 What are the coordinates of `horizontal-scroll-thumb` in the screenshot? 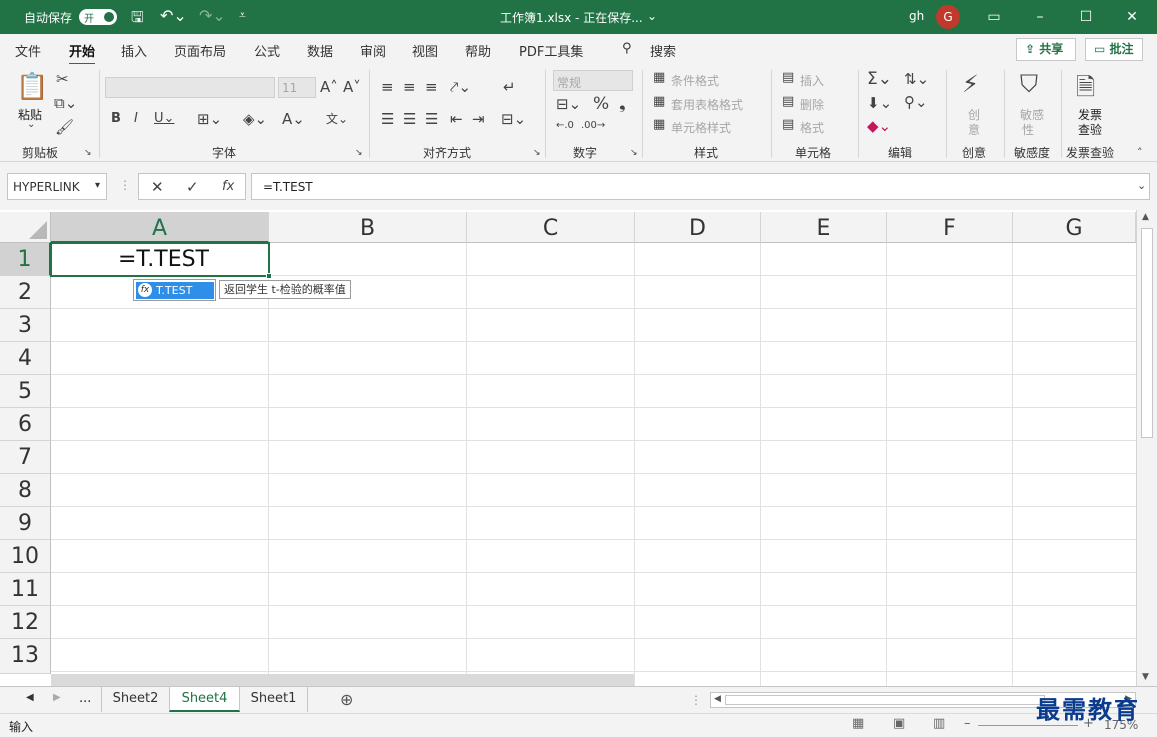 It's located at (342, 680).